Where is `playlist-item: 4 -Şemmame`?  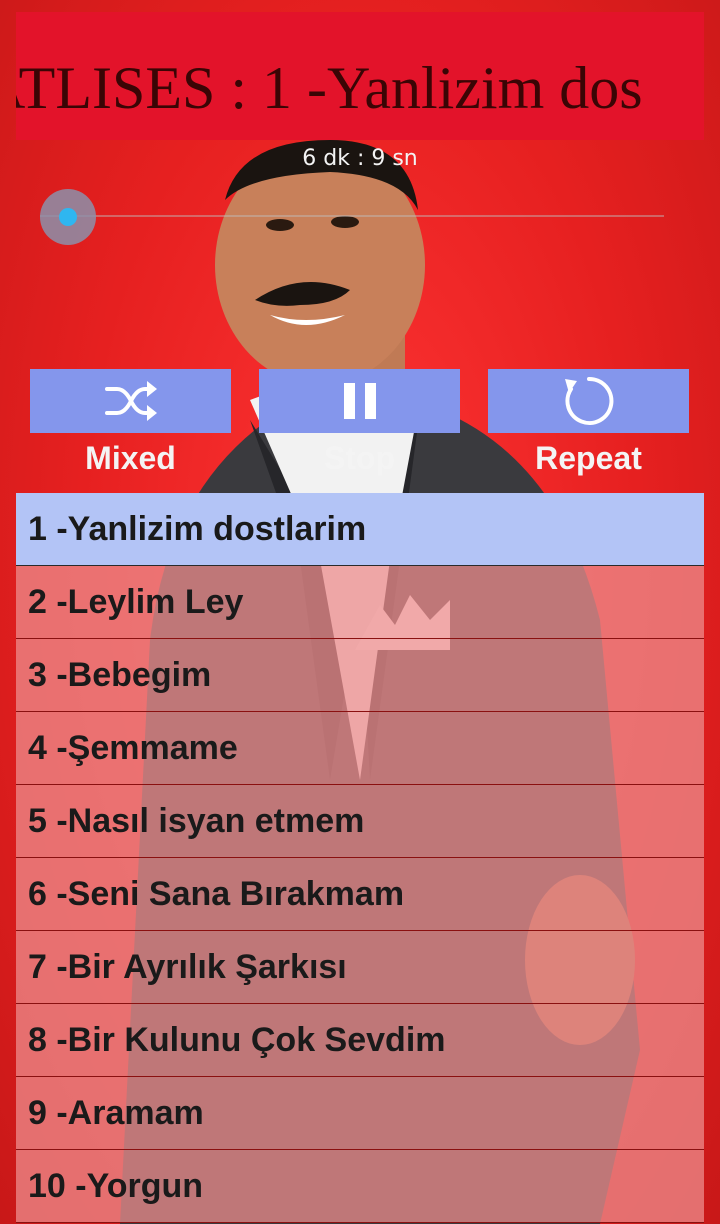 playlist-item: 4 -Şemmame is located at coordinates (360, 748).